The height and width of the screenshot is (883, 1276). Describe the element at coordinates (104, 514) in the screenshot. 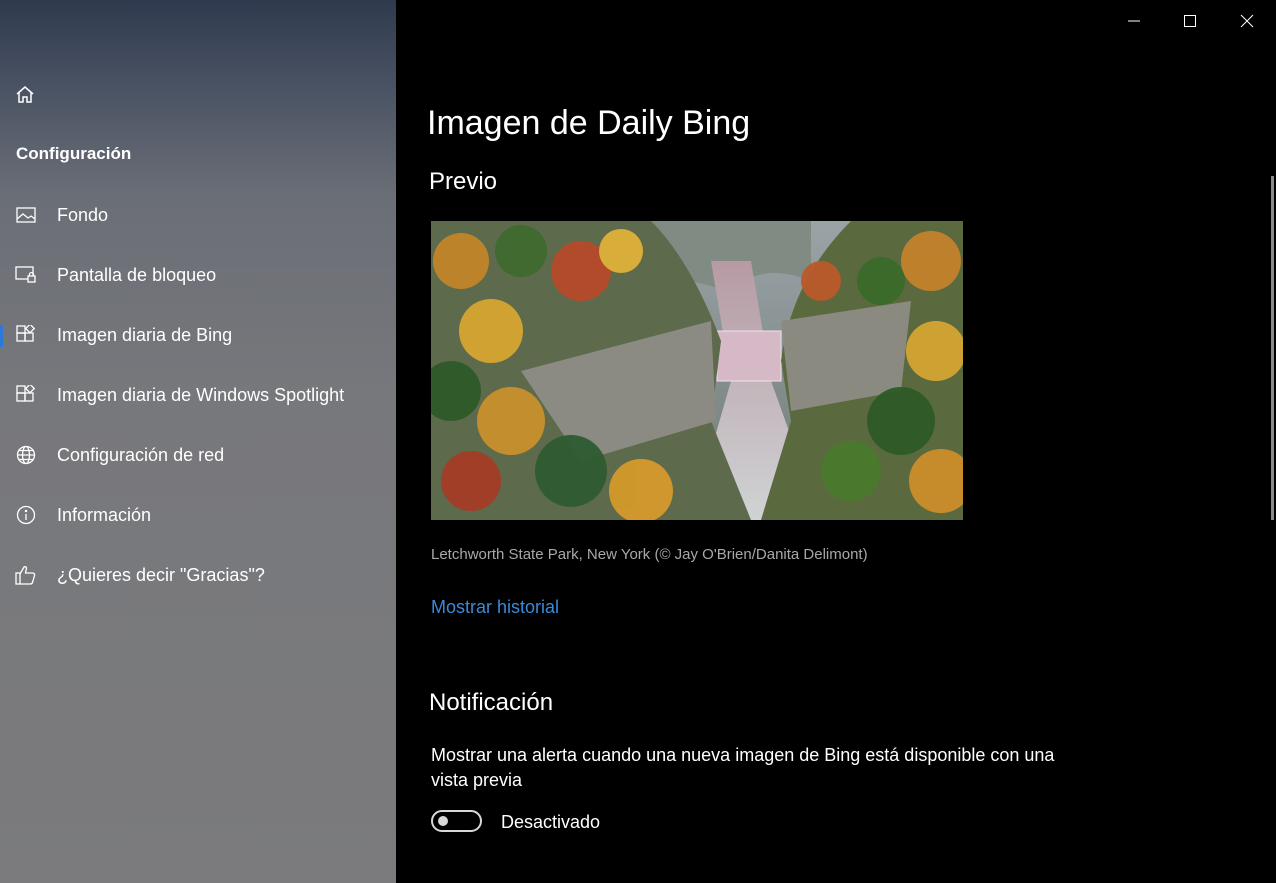

I see `sidebar-item-label: Información` at that location.